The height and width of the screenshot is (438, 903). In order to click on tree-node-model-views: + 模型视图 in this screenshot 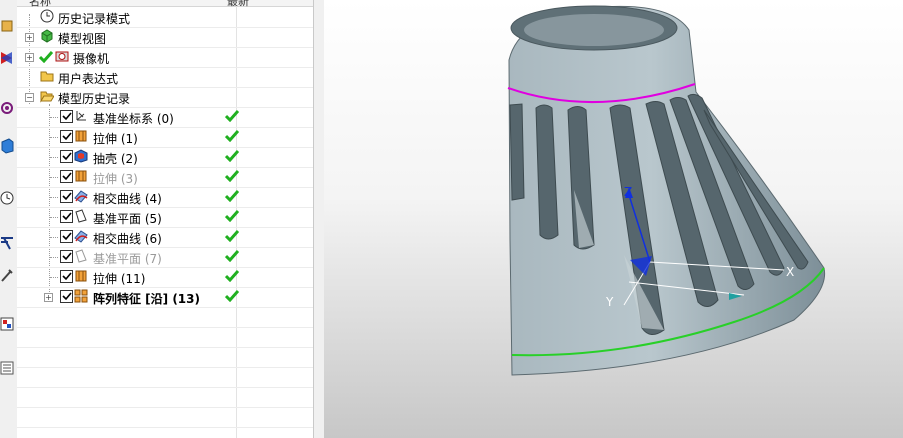, I will do `click(165, 37)`.